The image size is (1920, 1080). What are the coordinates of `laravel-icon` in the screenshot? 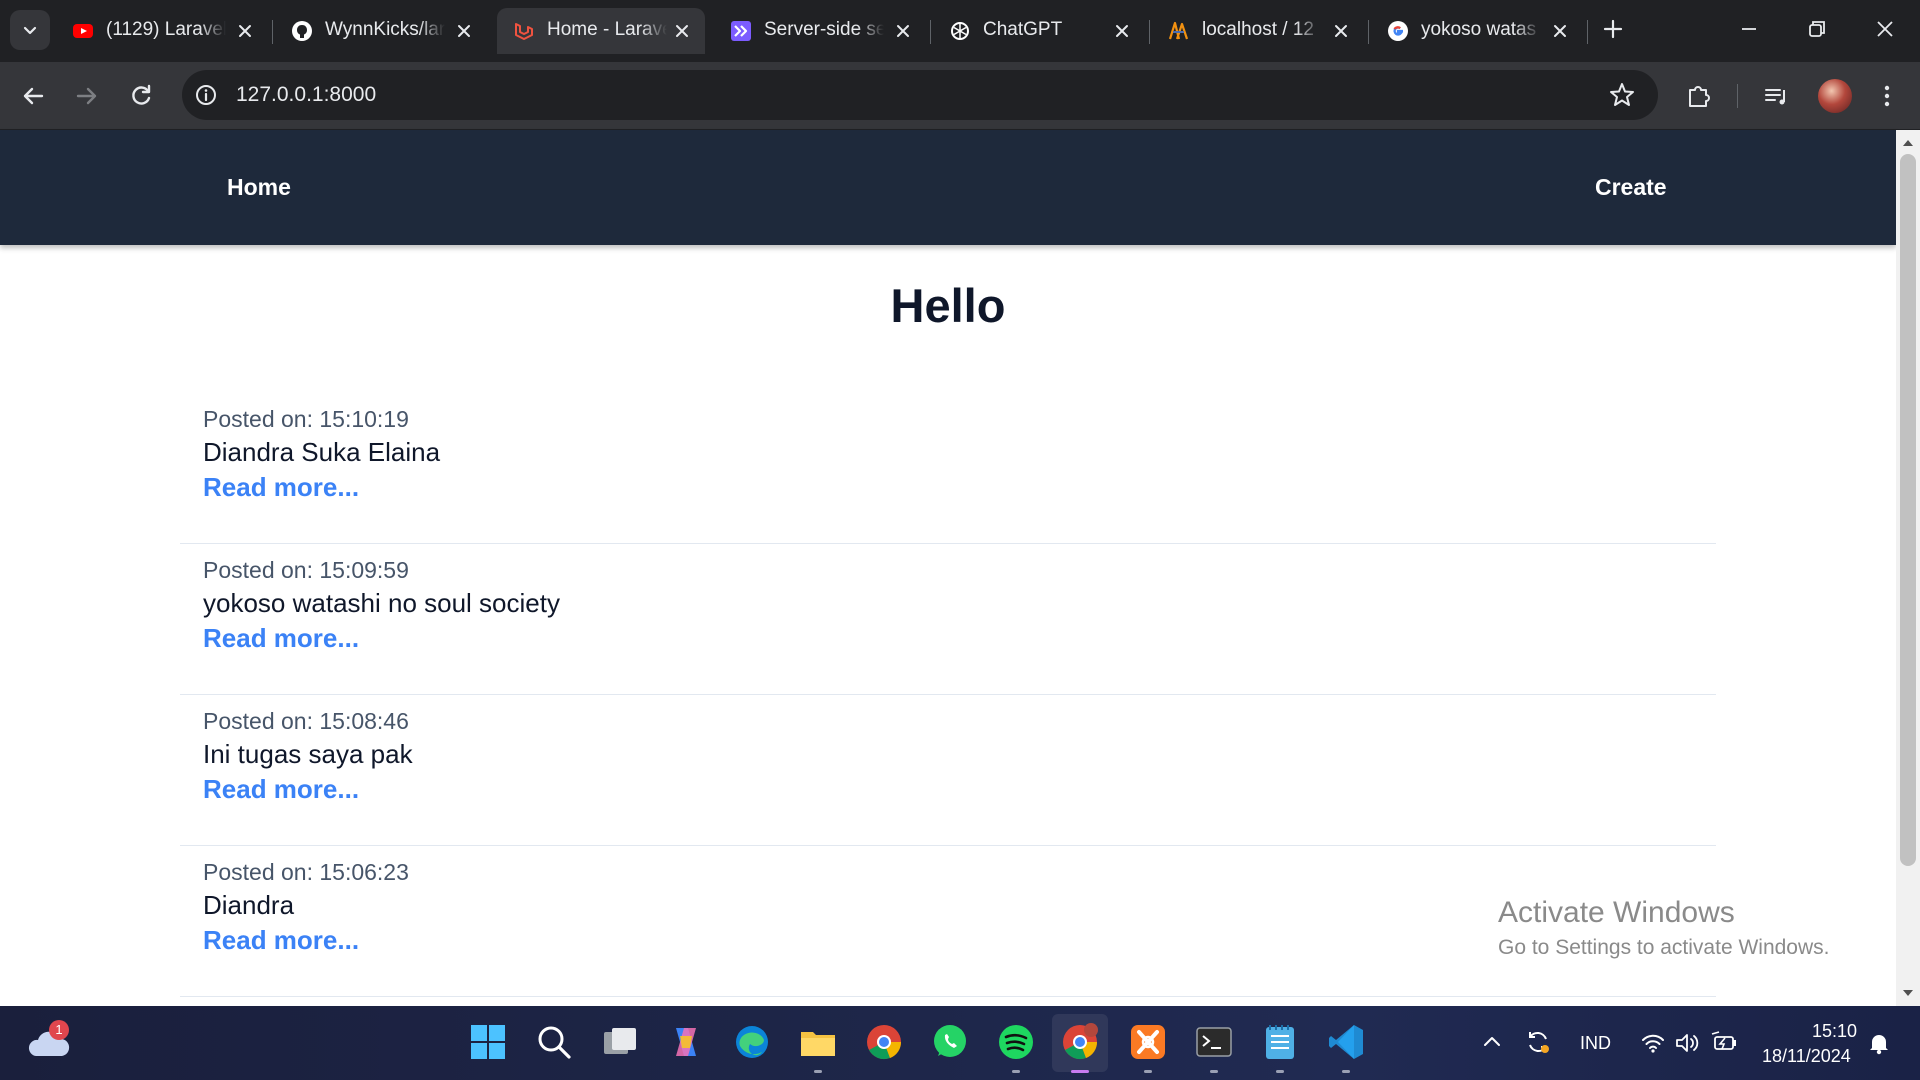 It's located at (524, 31).